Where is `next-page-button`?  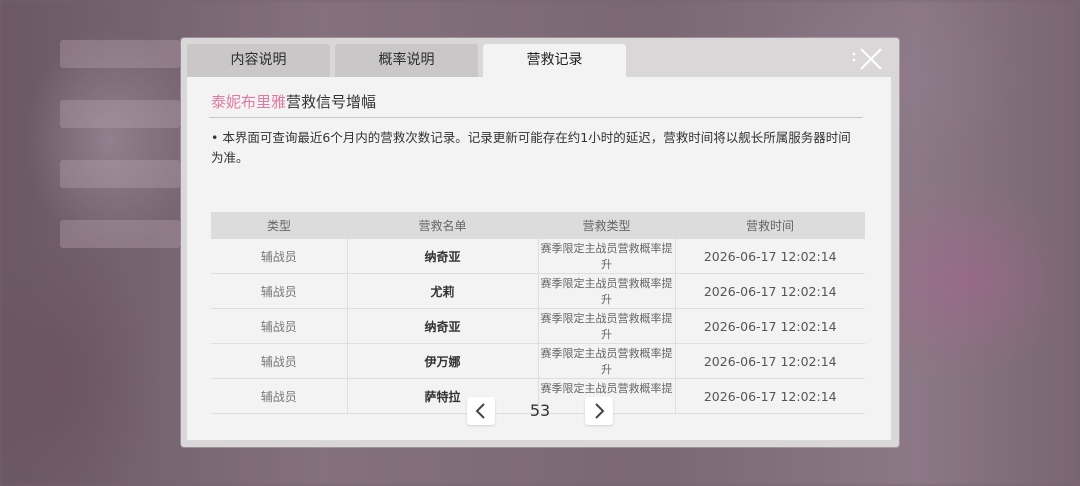 next-page-button is located at coordinates (599, 411).